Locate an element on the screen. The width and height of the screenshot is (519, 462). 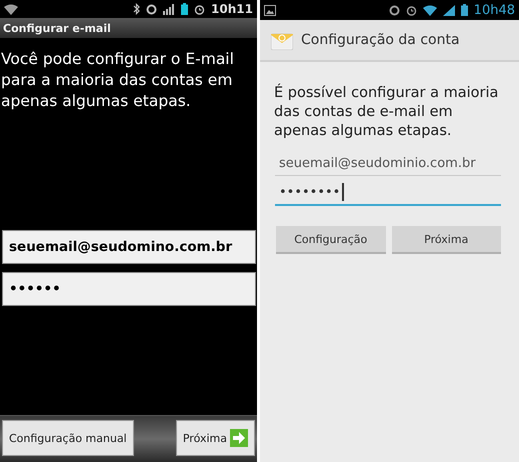
action-button: Configuração is located at coordinates (331, 240).